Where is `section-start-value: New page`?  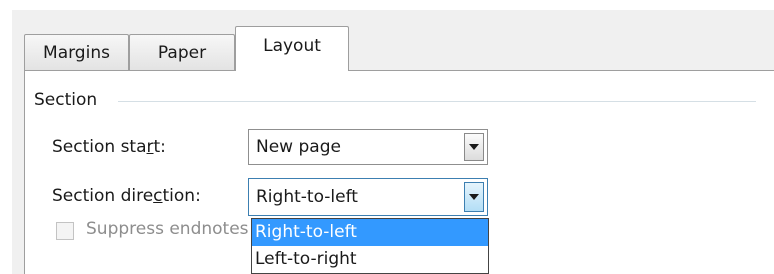
section-start-value: New page is located at coordinates (298, 147).